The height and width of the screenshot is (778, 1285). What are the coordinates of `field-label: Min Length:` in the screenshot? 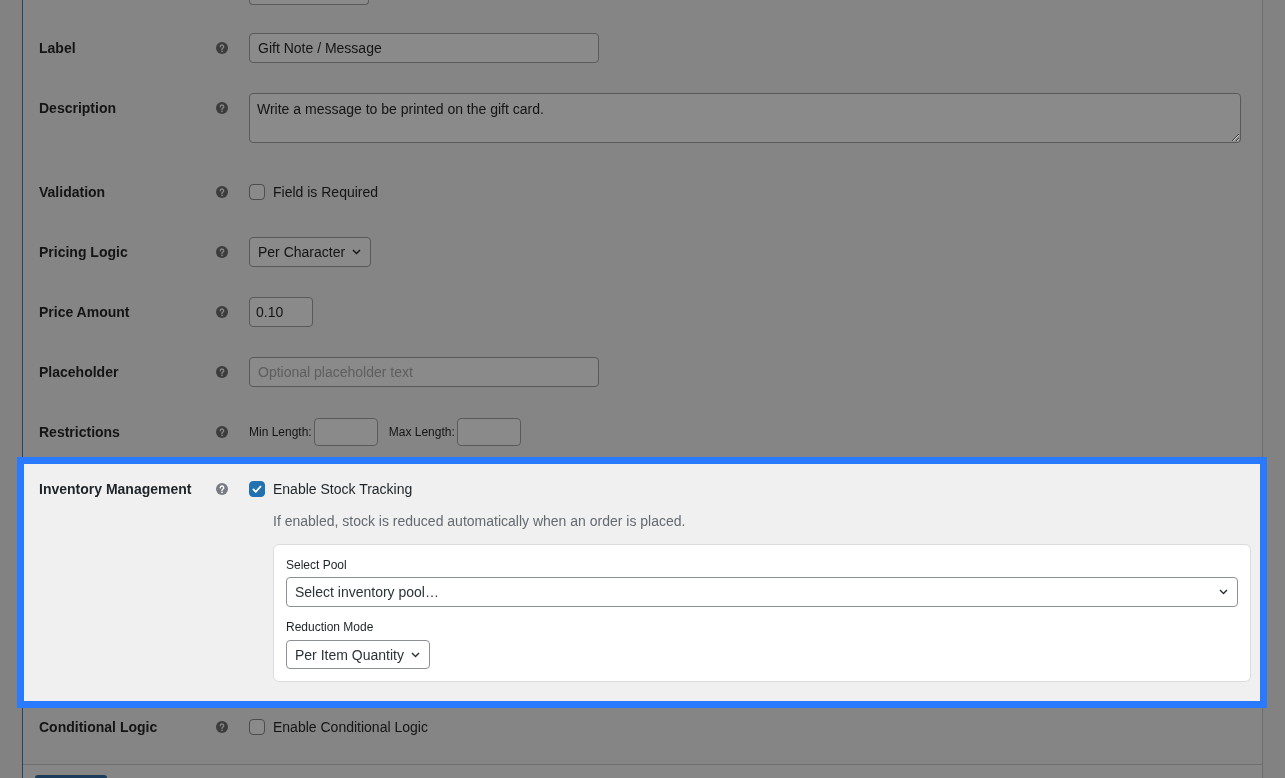 It's located at (280, 432).